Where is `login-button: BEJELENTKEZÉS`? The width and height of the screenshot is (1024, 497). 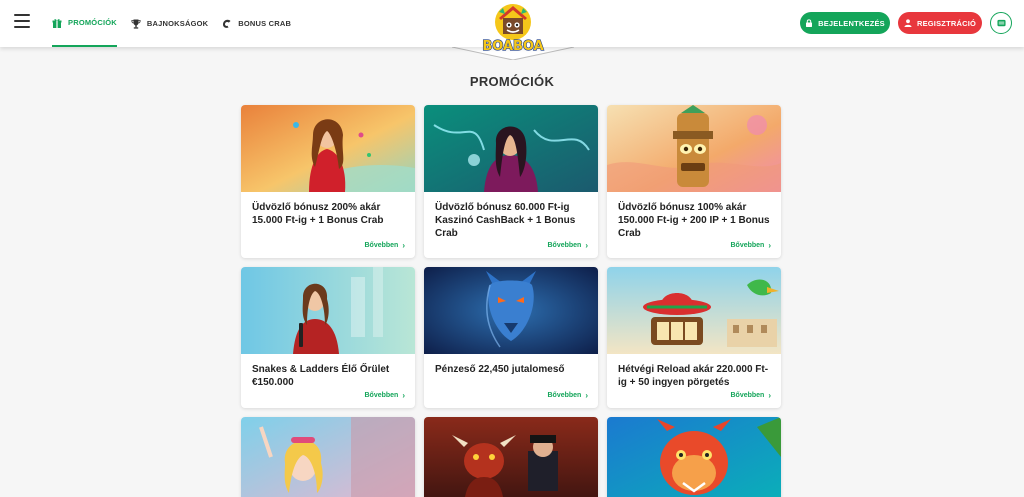
login-button: BEJELENTKEZÉS is located at coordinates (845, 23).